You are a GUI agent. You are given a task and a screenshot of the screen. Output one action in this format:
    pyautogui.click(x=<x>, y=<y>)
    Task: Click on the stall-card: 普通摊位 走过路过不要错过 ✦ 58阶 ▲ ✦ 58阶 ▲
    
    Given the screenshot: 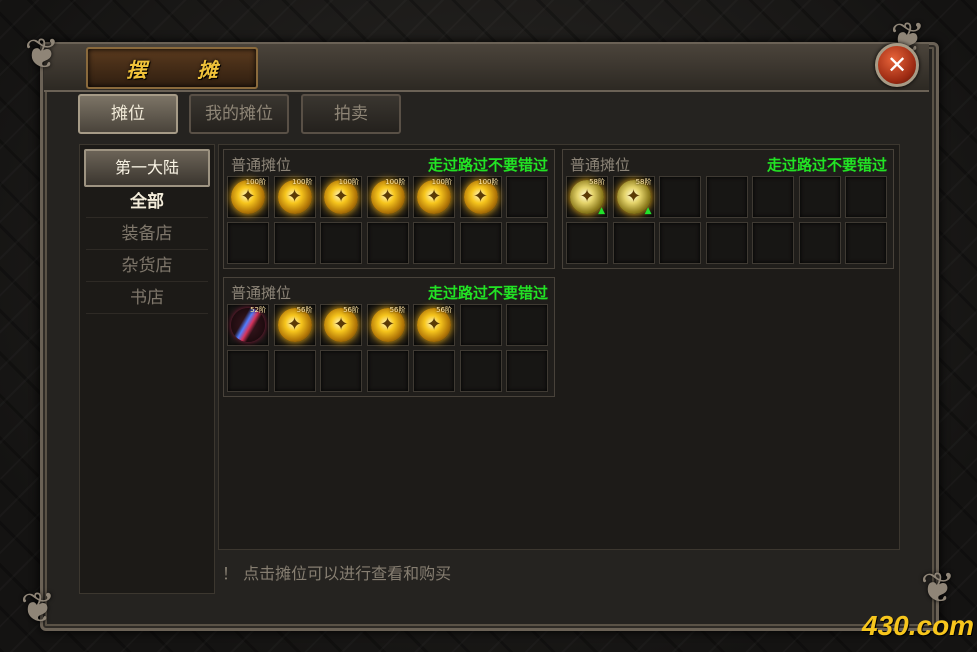 What is the action you would take?
    pyautogui.click(x=728, y=209)
    